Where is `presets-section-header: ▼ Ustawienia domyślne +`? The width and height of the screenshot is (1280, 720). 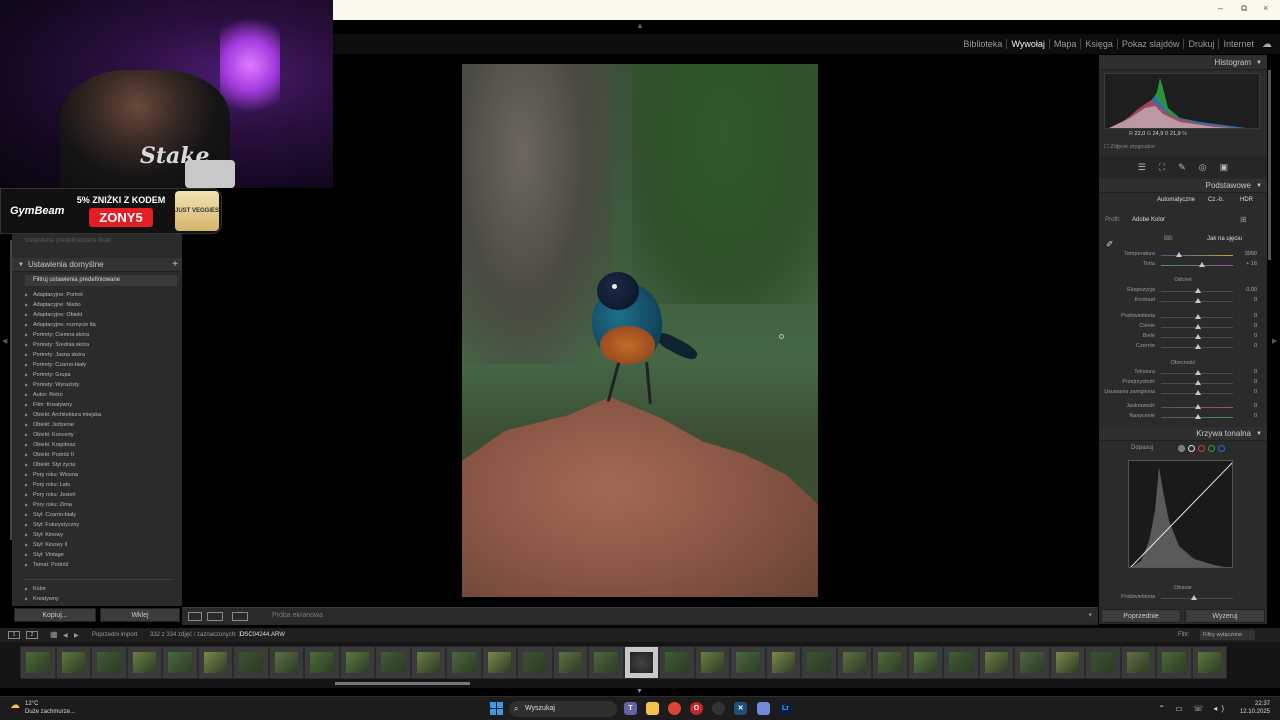 presets-section-header: ▼ Ustawienia domyślne + is located at coordinates (97, 265).